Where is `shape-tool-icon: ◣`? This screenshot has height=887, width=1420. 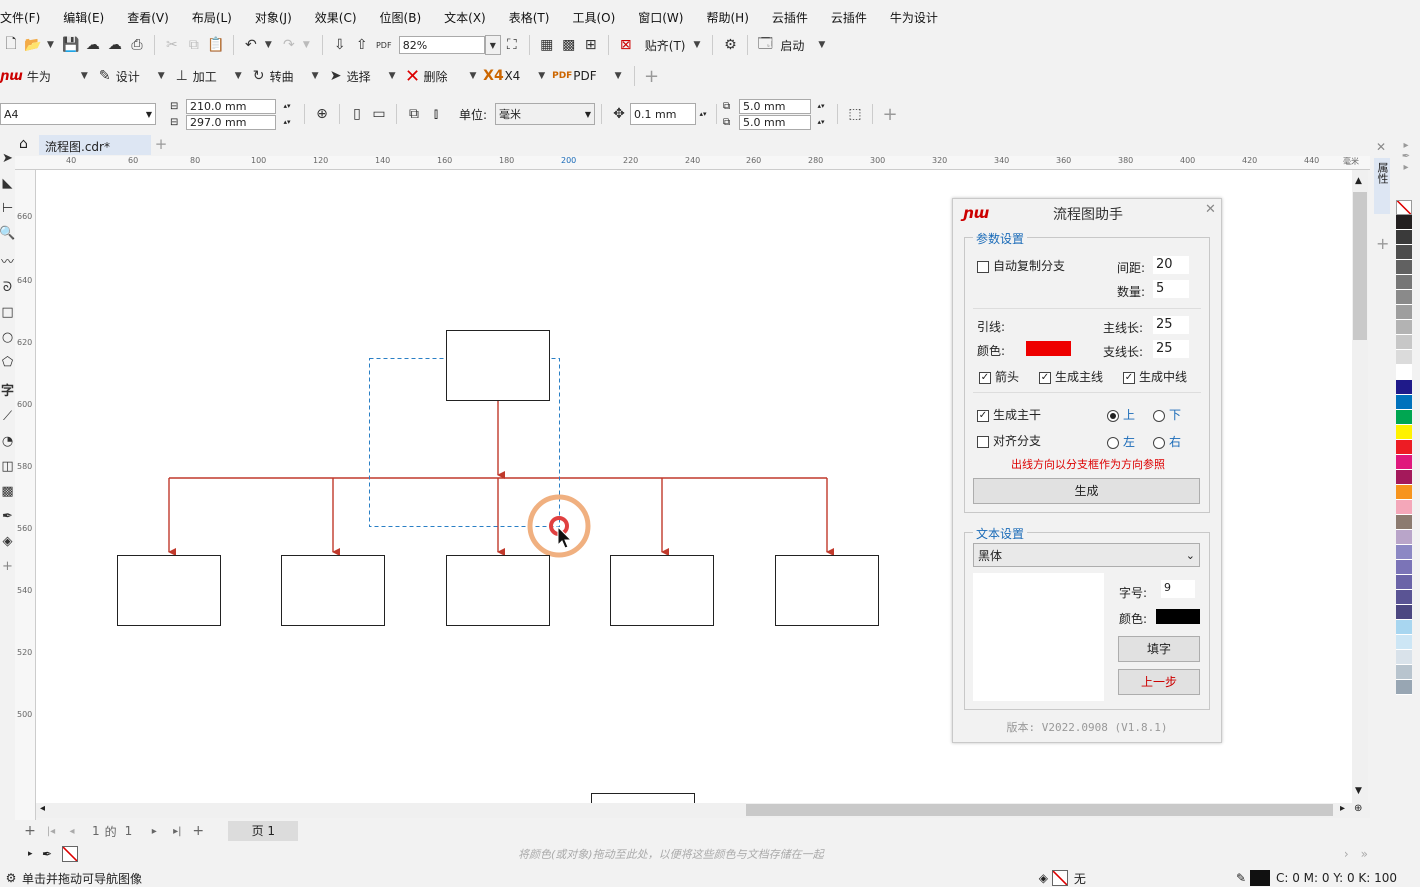 shape-tool-icon: ◣ is located at coordinates (8, 183).